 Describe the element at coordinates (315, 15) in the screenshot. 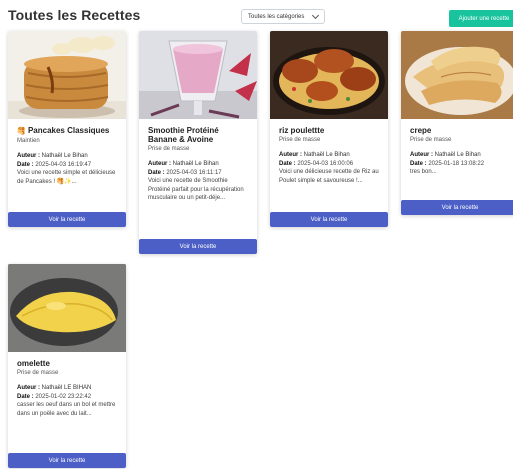

I see `chevron-down-icon` at that location.